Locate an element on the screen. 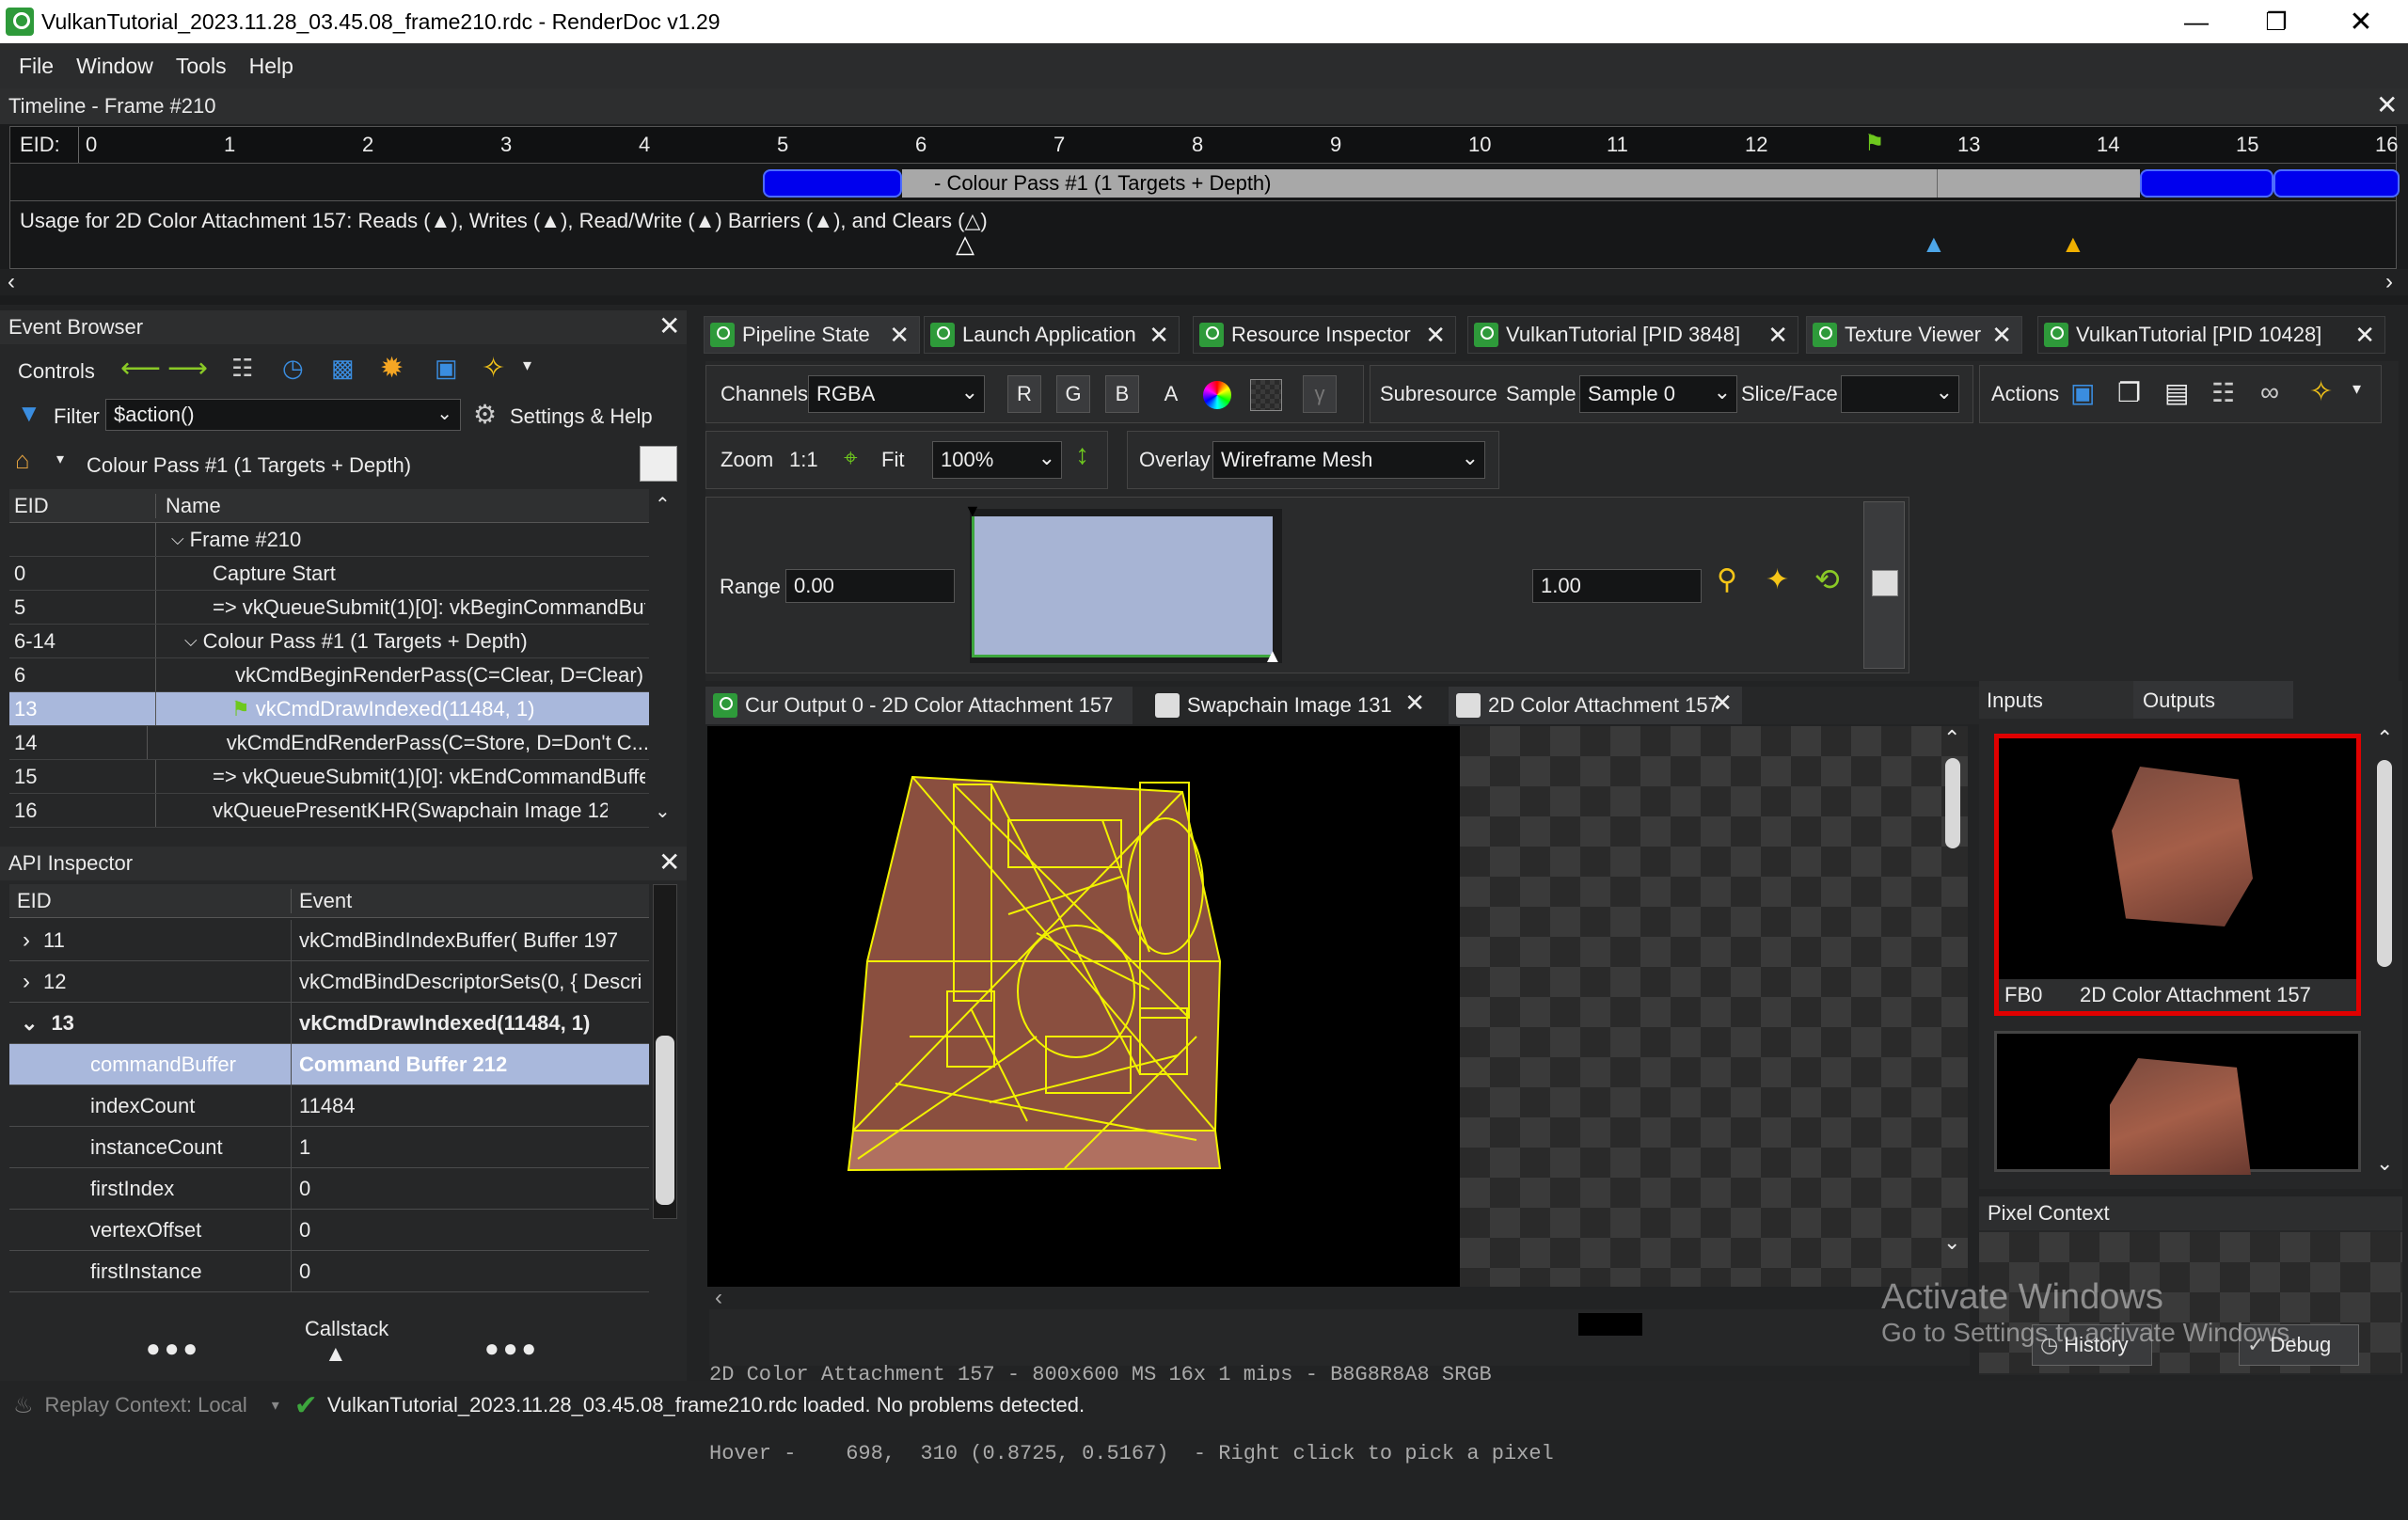 This screenshot has height=1520, width=2408. timeline-pass-row: - Colour Pass #1 (1 Targets + Depth) is located at coordinates (1205, 182).